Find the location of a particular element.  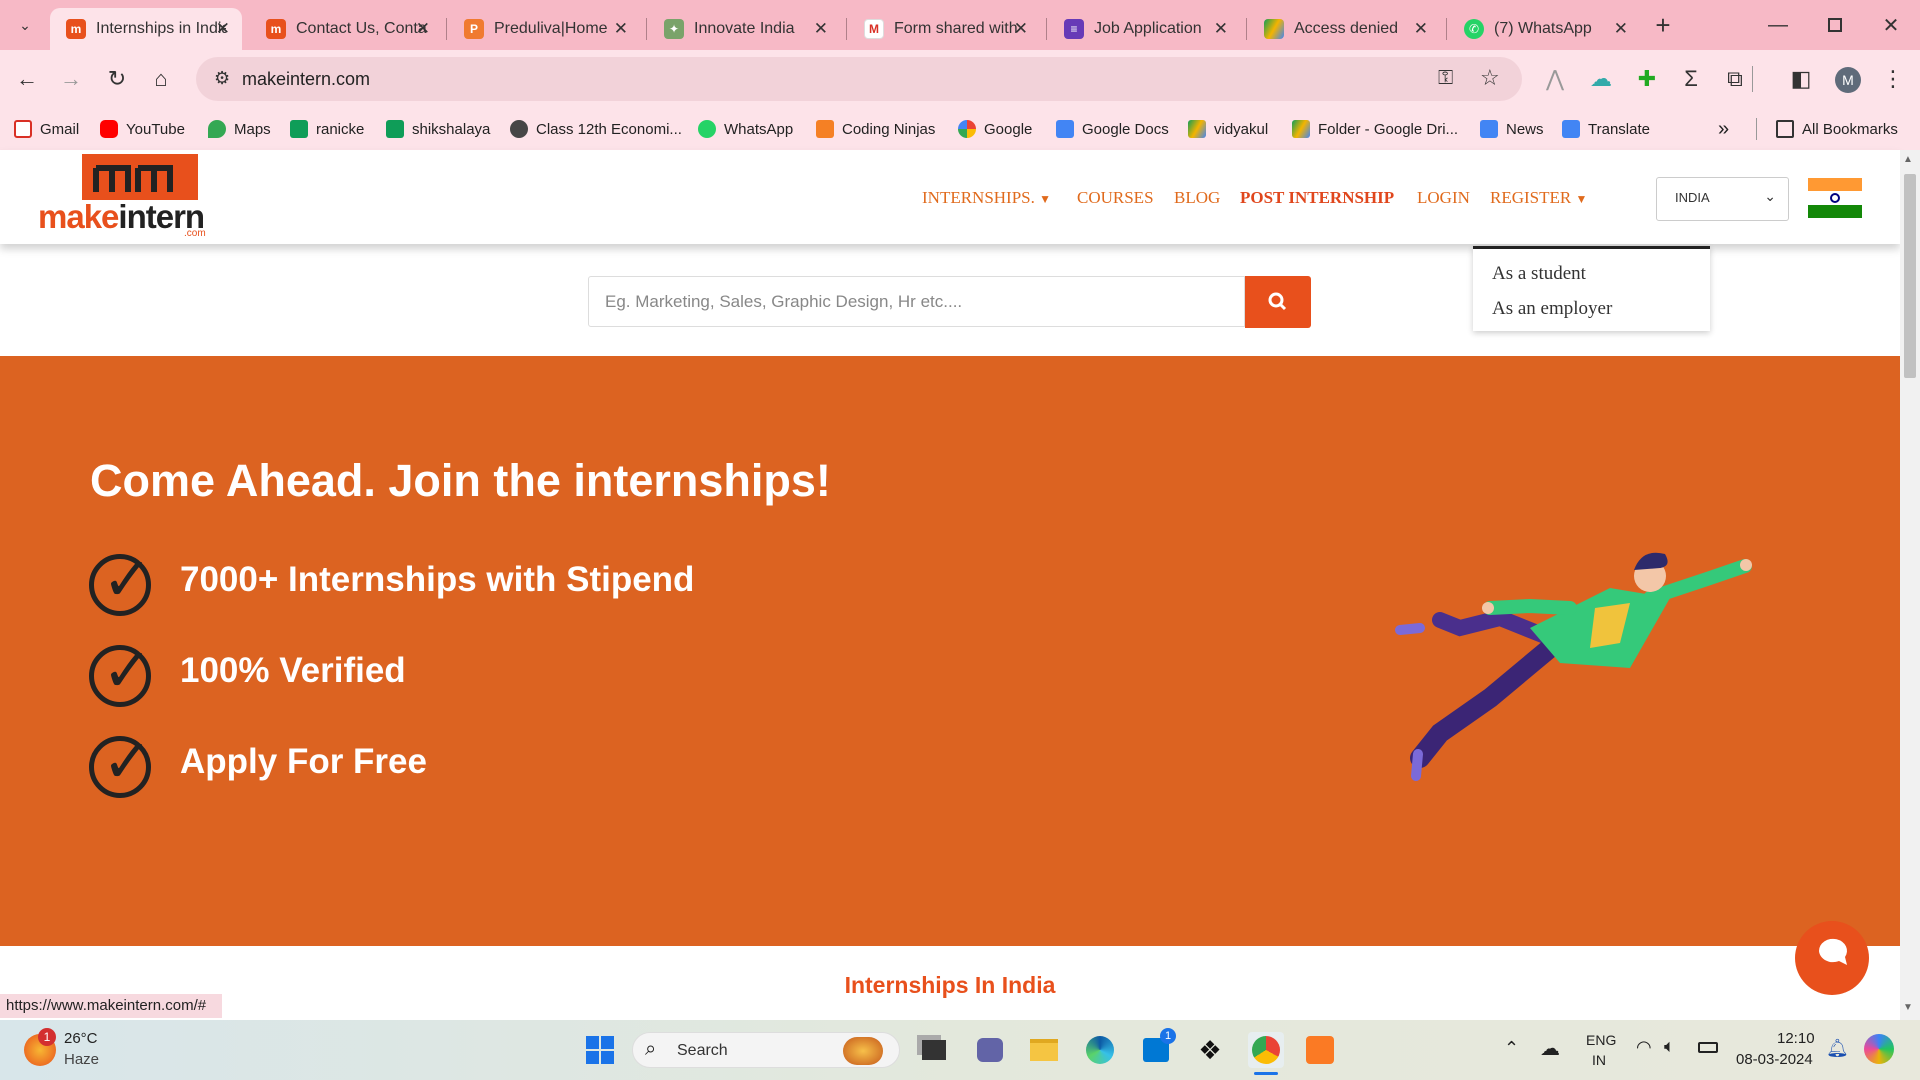

extension-plus-icon: ✚ is located at coordinates (1647, 79).